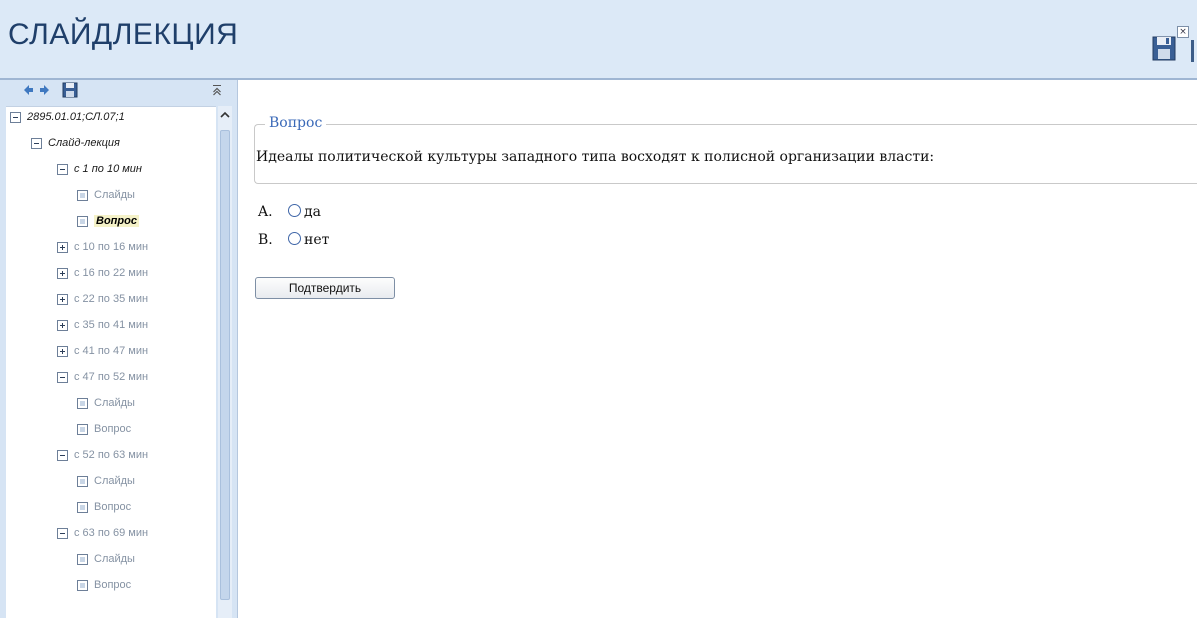 This screenshot has width=1197, height=619. I want to click on tree-item-label: с 1 по 10 мин, so click(108, 169).